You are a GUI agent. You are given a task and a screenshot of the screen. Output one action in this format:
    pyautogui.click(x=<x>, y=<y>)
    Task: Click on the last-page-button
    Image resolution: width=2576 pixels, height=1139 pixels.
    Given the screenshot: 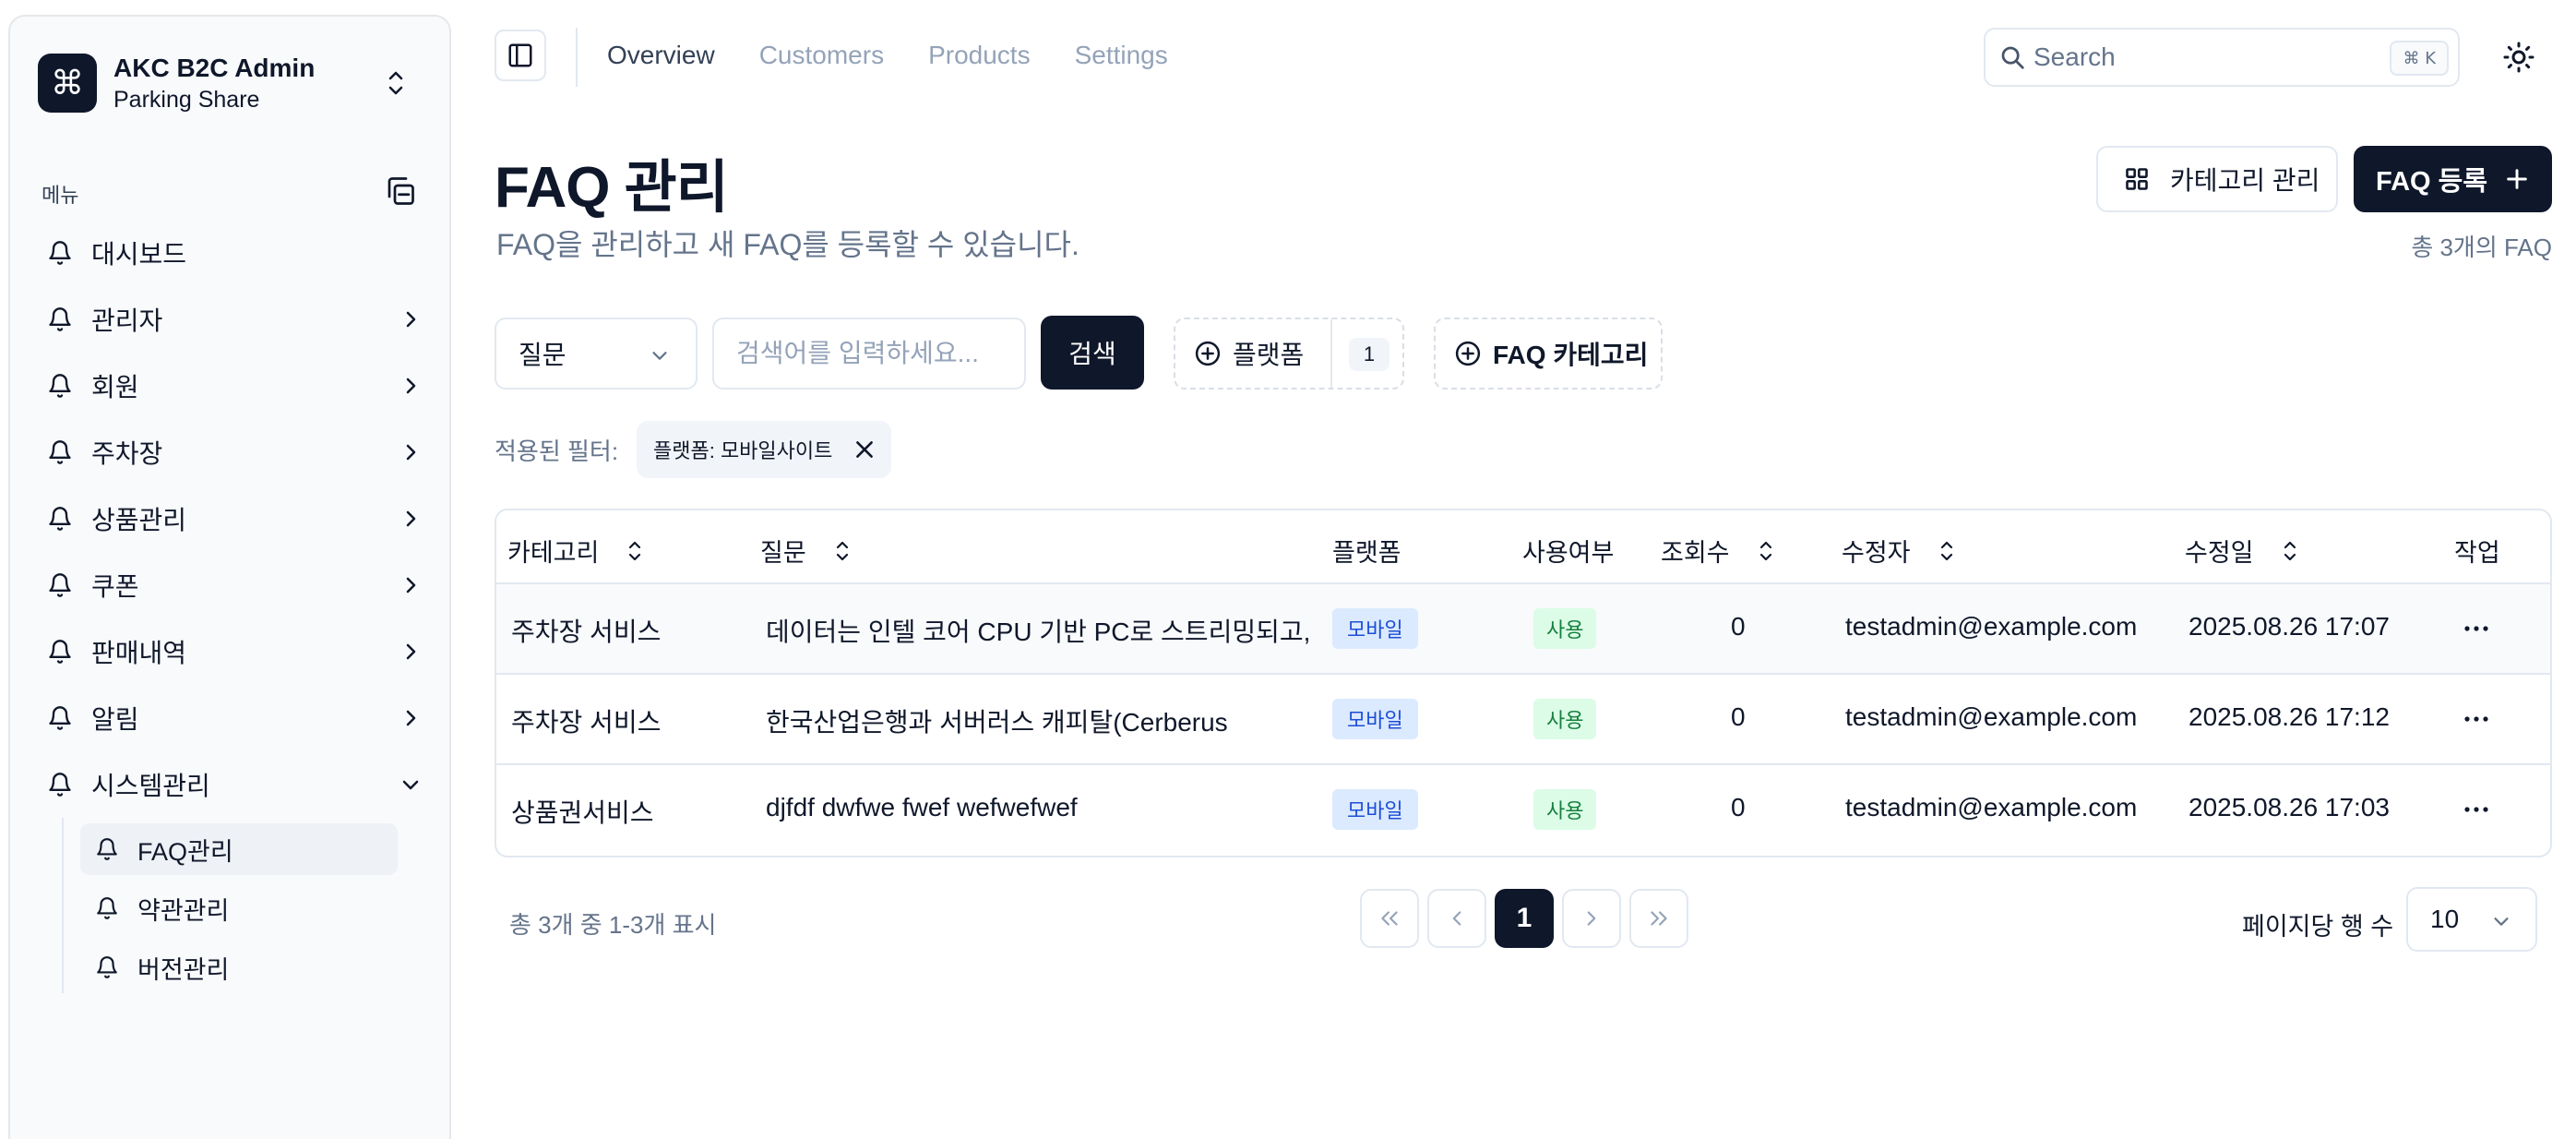 What is the action you would take?
    pyautogui.click(x=1658, y=918)
    